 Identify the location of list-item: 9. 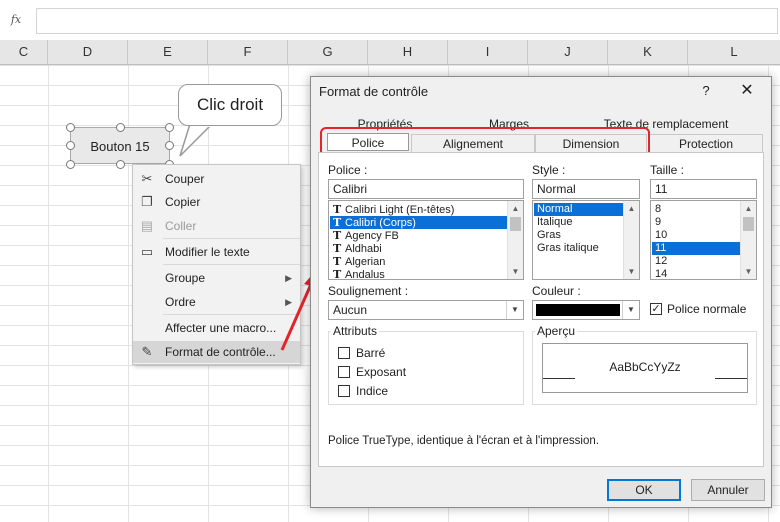
(696, 222).